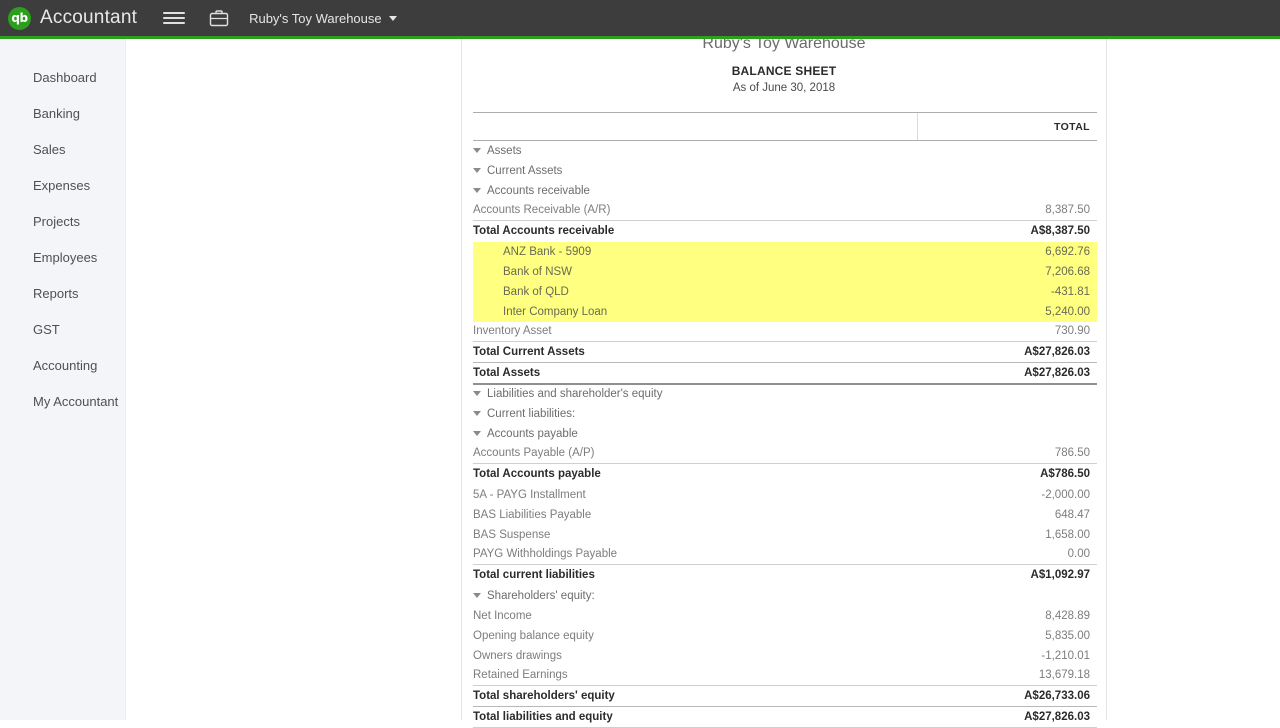  Describe the element at coordinates (695, 251) in the screenshot. I see `row-label-anz-bank-5909: ANZ Bank - 5909` at that location.